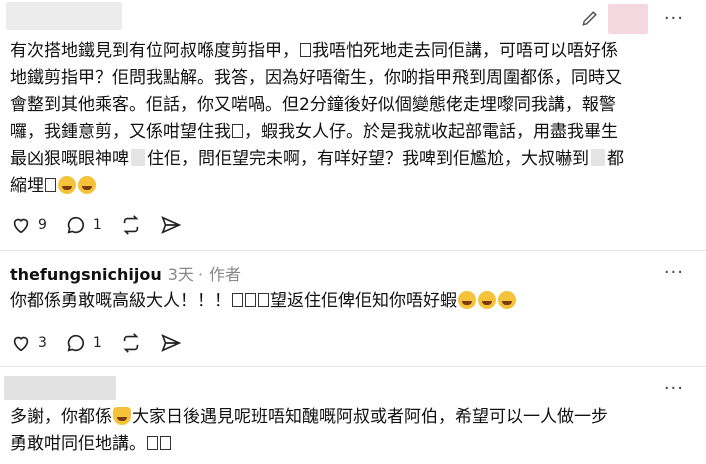 The width and height of the screenshot is (706, 464). I want to click on cat-emoji, so click(122, 416).